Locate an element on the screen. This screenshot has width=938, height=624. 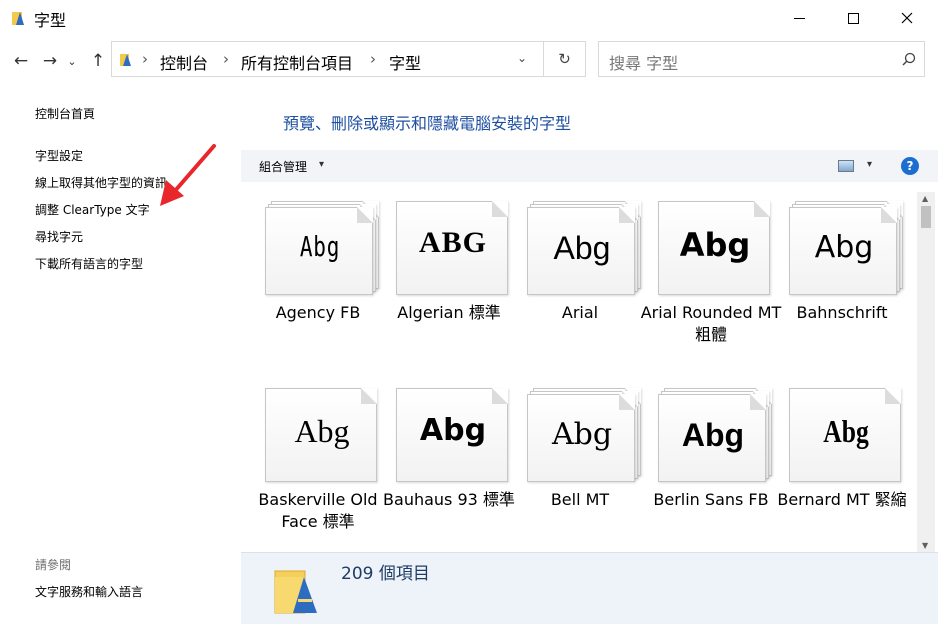
vertical-scrollbar: ▲ ▼ is located at coordinates (926, 372).